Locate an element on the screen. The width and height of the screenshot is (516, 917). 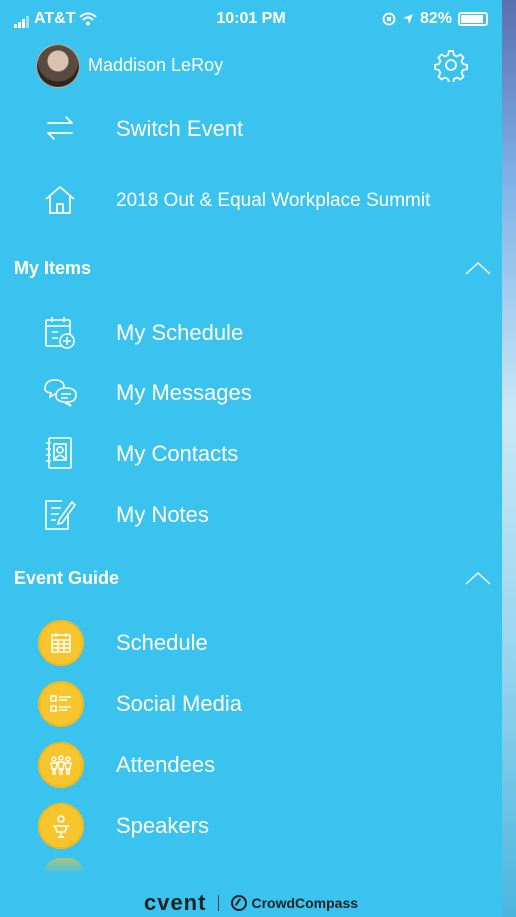
speaker-podium-icon is located at coordinates (61, 826).